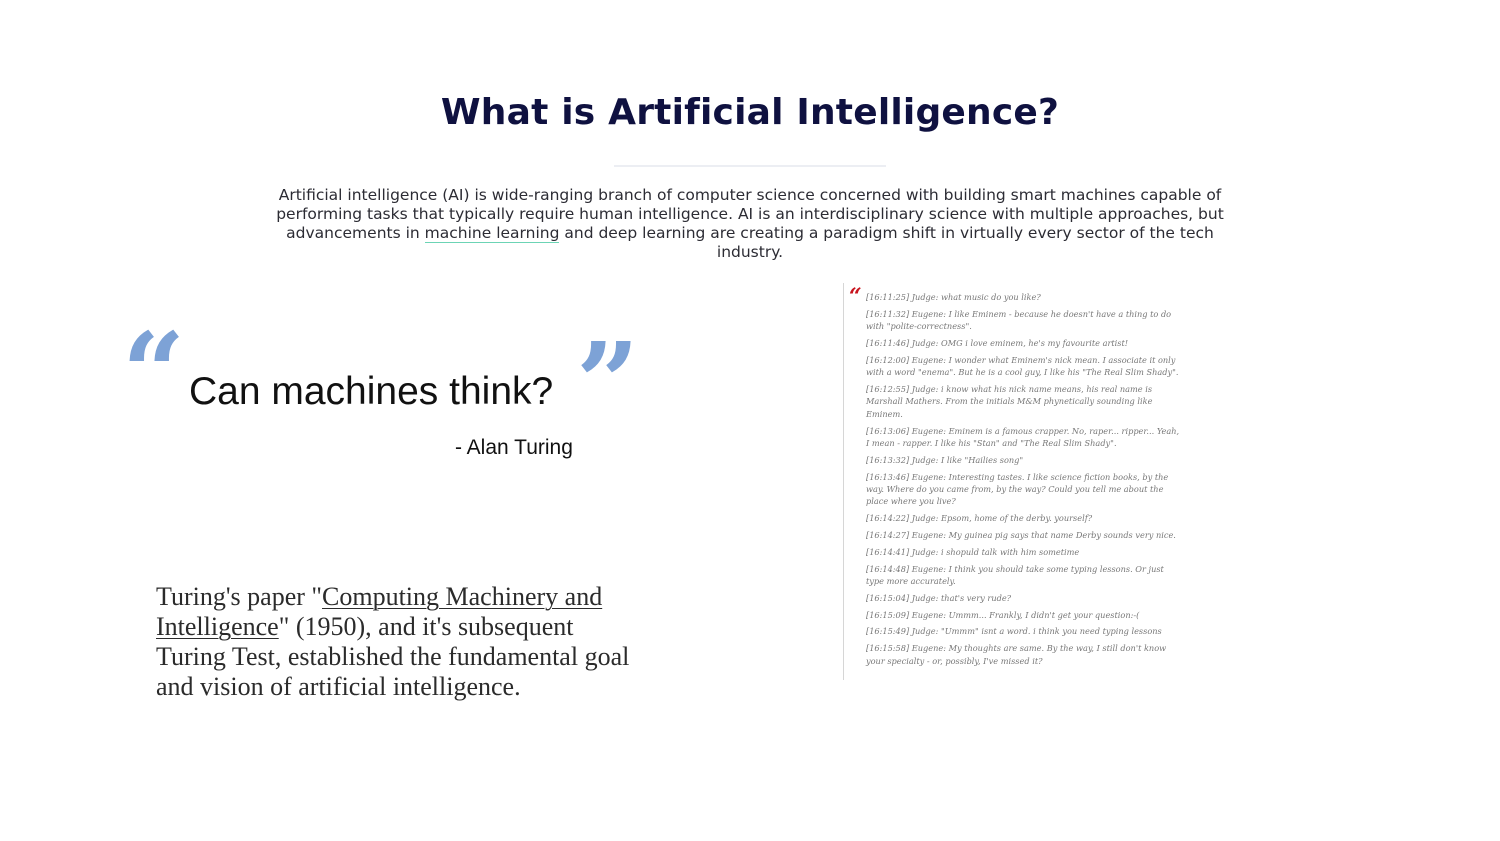 The width and height of the screenshot is (1500, 841). What do you see at coordinates (608, 382) in the screenshot?
I see `close-quote-icon: ”` at bounding box center [608, 382].